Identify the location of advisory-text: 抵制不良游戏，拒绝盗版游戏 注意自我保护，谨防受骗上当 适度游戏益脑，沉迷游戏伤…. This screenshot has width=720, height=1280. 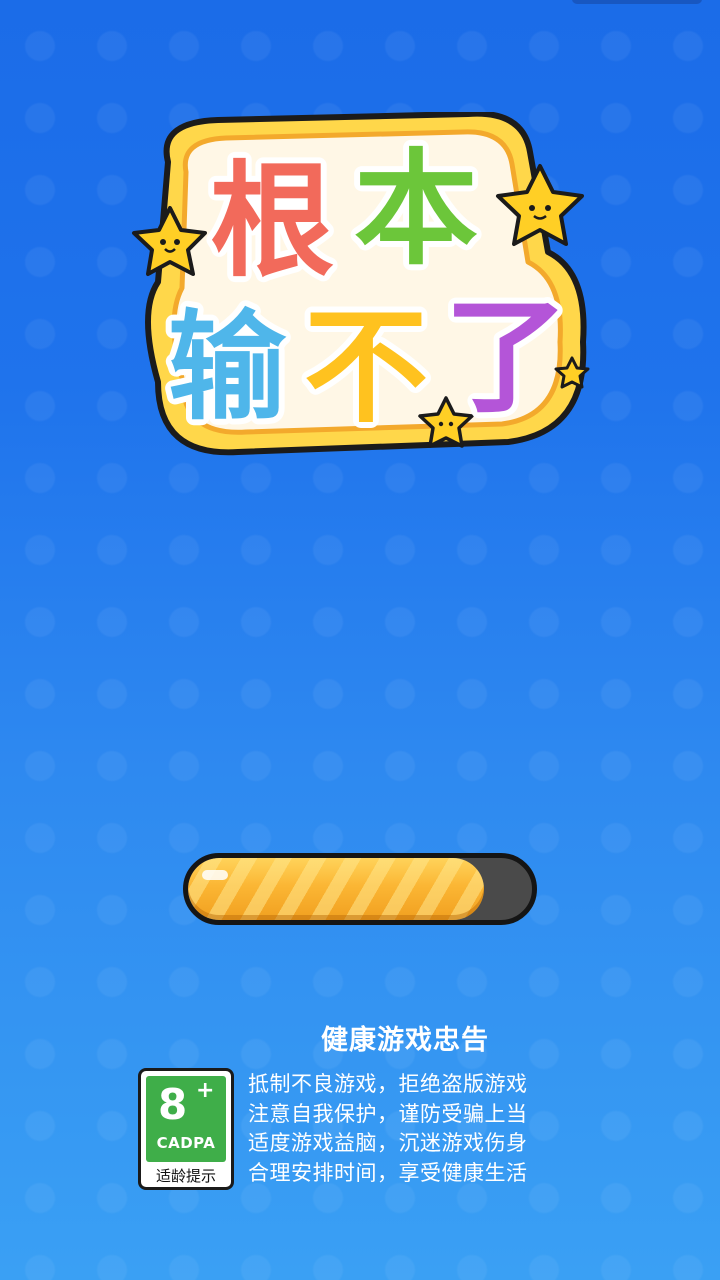
(413, 1129).